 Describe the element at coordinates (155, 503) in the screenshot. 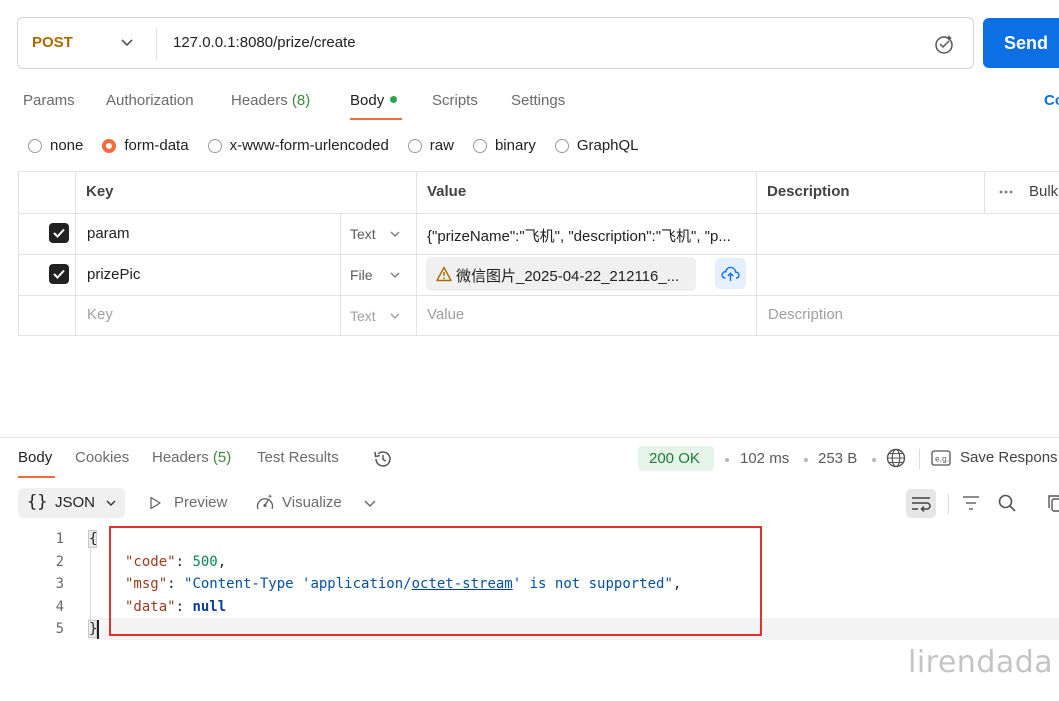

I see `play-icon` at that location.